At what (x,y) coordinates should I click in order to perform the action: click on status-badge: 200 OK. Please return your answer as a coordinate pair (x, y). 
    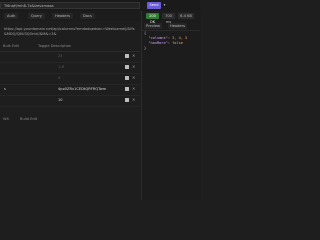
    Looking at the image, I should click on (152, 18).